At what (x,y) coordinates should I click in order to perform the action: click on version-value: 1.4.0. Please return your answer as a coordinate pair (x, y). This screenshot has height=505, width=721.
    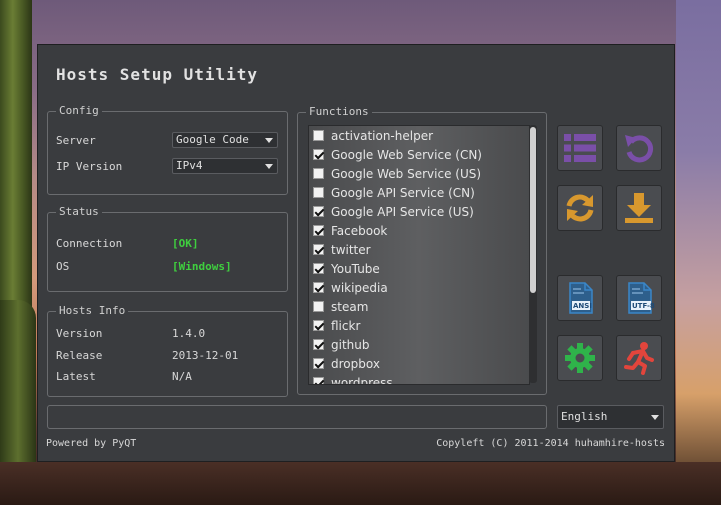
    Looking at the image, I should click on (189, 333).